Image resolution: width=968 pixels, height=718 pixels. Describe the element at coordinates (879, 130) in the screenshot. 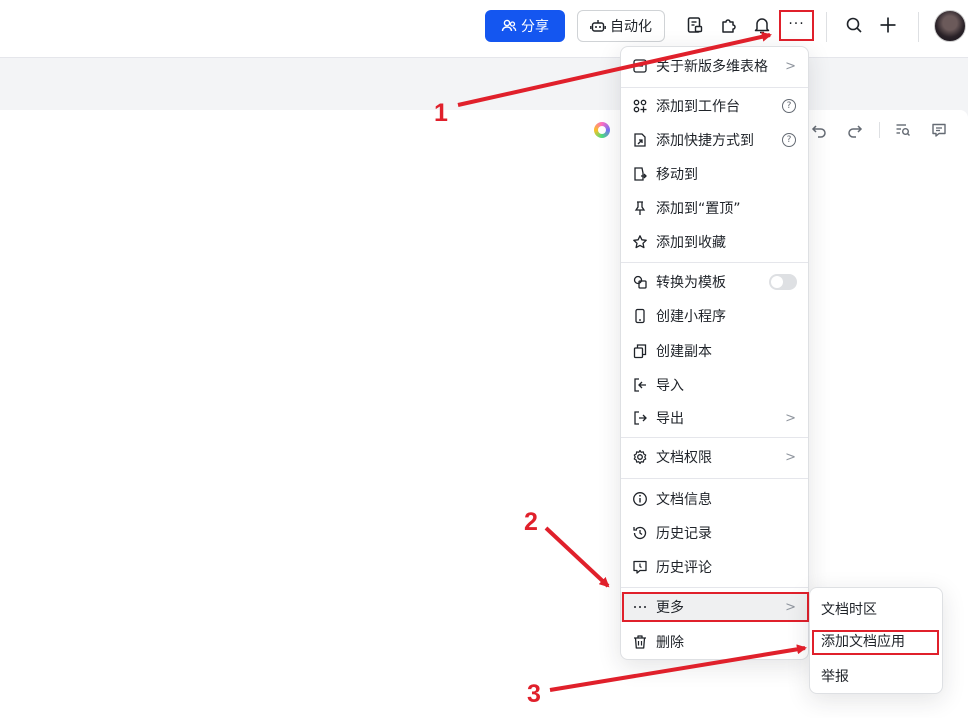

I see `editor-divider` at that location.